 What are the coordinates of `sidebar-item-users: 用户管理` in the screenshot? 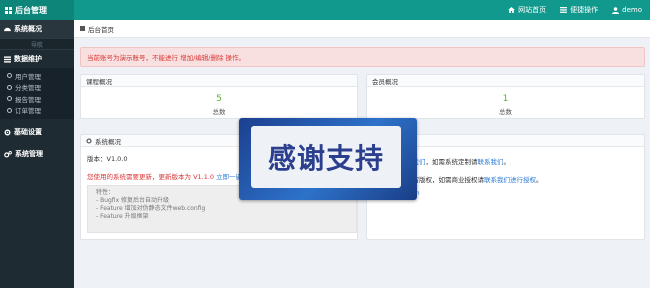 It's located at (37, 76).